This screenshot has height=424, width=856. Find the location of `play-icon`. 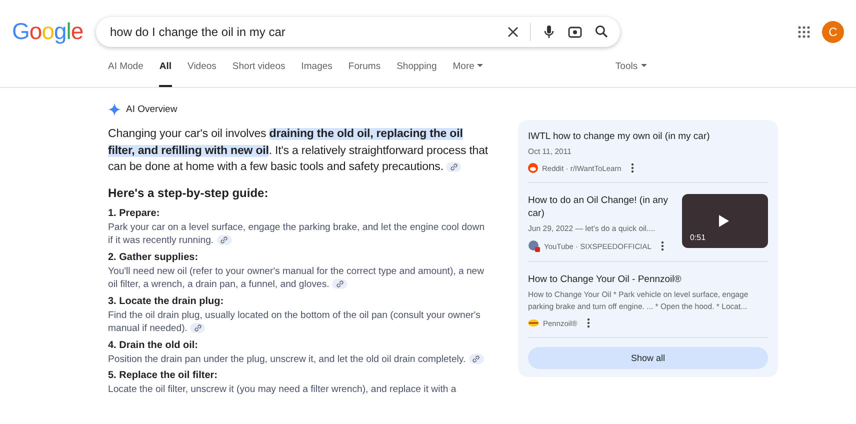

play-icon is located at coordinates (724, 221).